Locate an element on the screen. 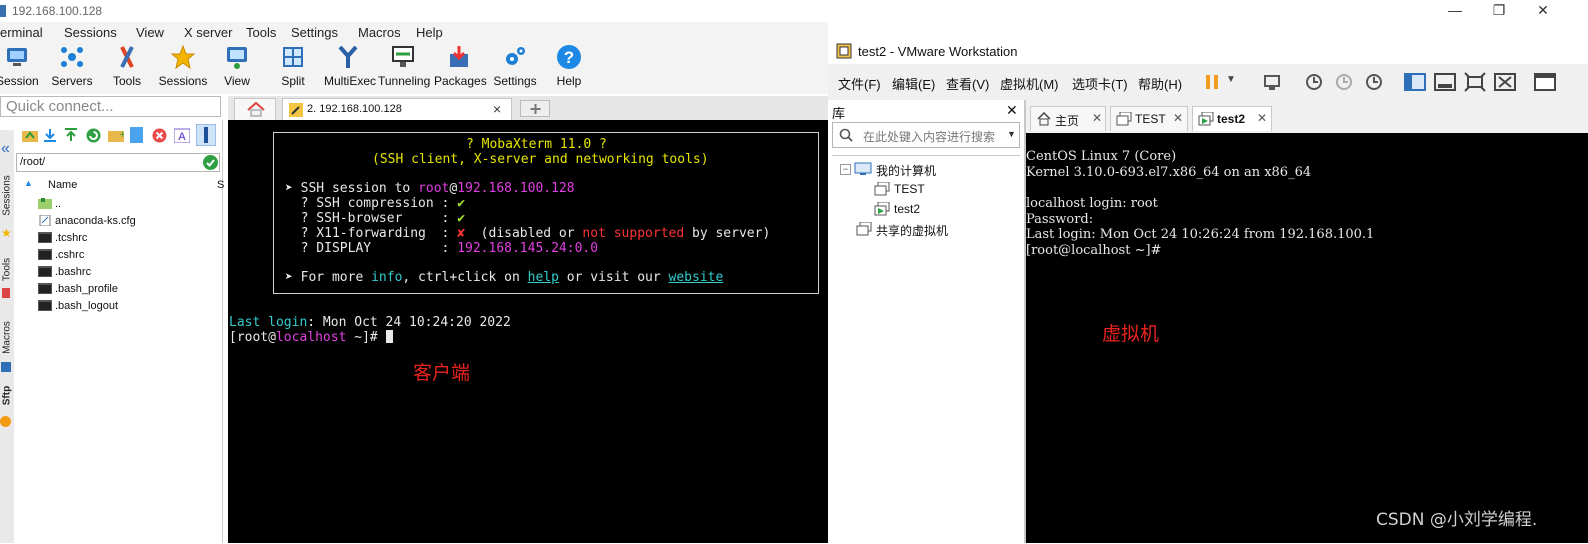 This screenshot has height=544, width=1588. menu-help: Help is located at coordinates (429, 32).